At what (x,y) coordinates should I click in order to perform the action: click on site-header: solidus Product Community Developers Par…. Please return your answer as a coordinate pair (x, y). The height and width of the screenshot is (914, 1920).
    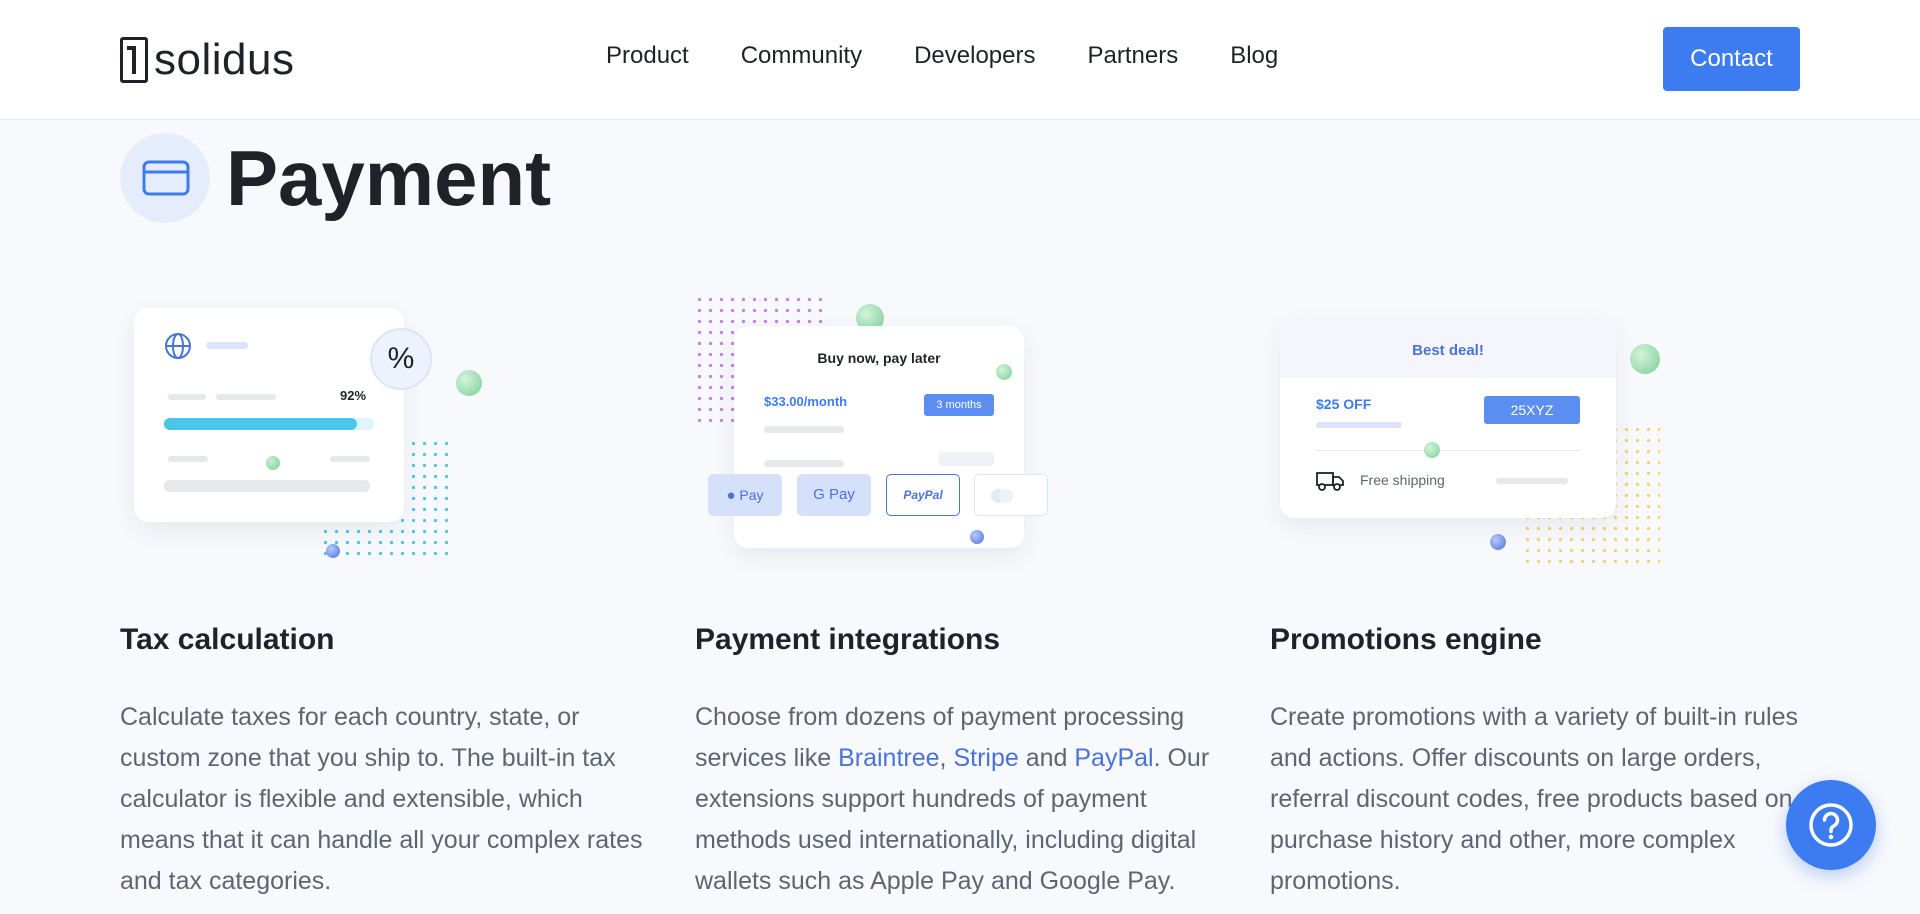
    Looking at the image, I should click on (960, 60).